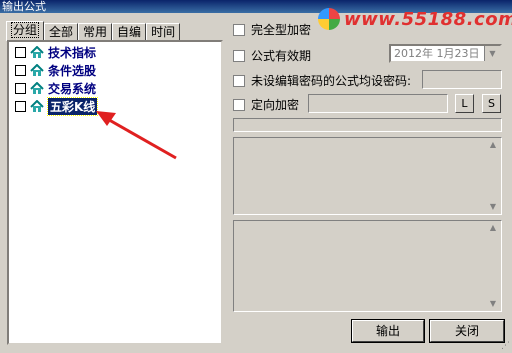 The image size is (512, 353). I want to click on chevron-down-icon: ▼, so click(492, 53).